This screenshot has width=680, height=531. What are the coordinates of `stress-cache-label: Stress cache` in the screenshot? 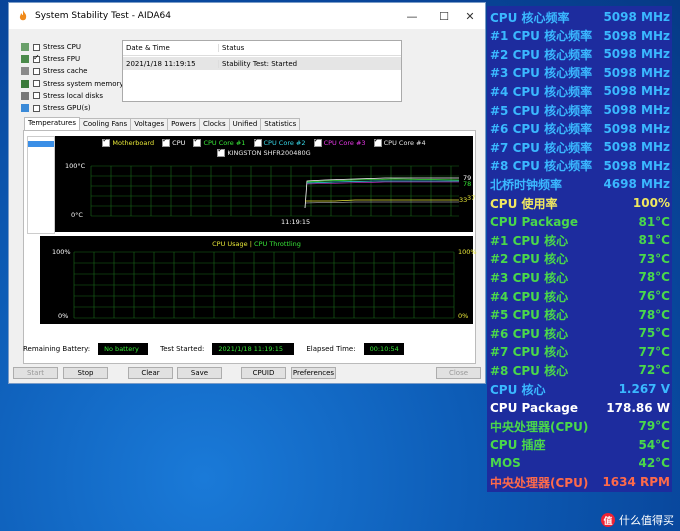 It's located at (65, 71).